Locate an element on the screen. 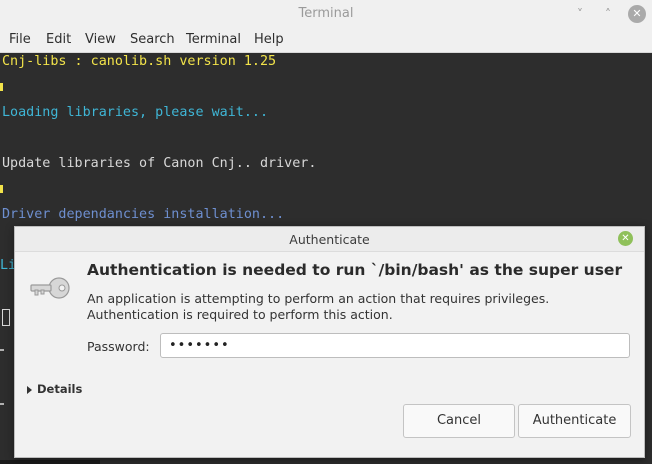 The width and height of the screenshot is (652, 464). terminal-title: Terminal is located at coordinates (326, 13).